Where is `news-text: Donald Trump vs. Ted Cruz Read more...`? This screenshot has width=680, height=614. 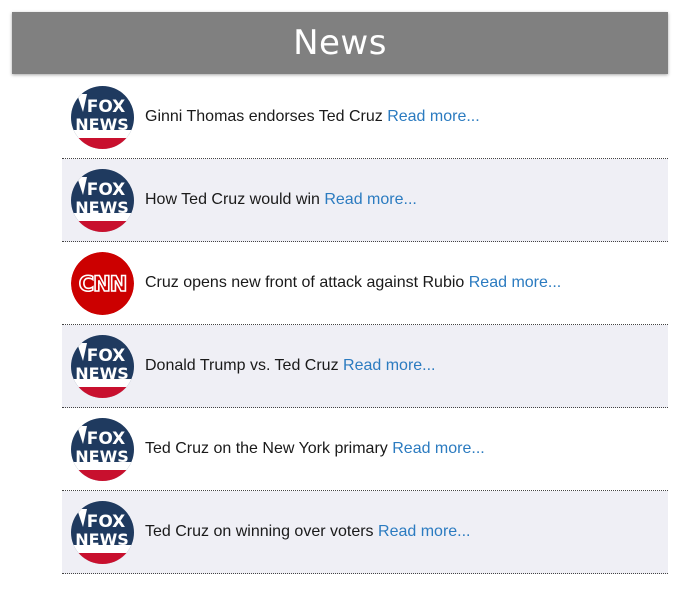 news-text: Donald Trump vs. Ted Cruz Read more... is located at coordinates (290, 366).